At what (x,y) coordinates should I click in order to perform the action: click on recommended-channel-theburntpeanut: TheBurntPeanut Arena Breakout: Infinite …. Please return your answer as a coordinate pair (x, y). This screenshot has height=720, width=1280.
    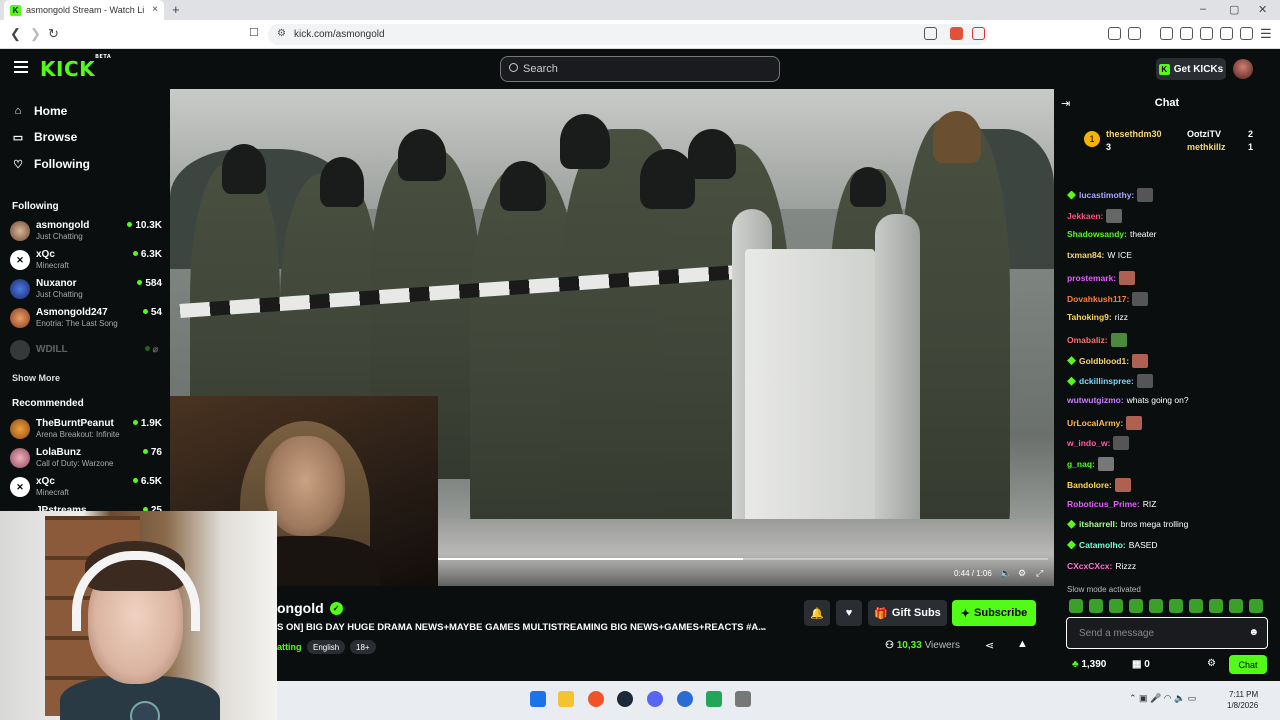
    Looking at the image, I should click on (86, 429).